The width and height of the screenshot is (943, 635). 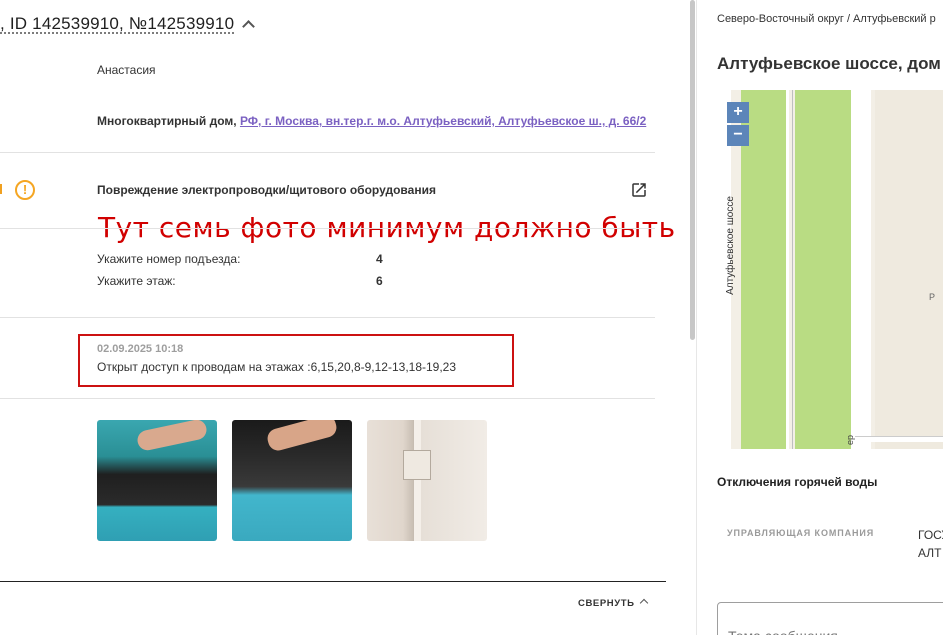 I want to click on ticket-header: , ID 142539910, №142539910, so click(x=128, y=24).